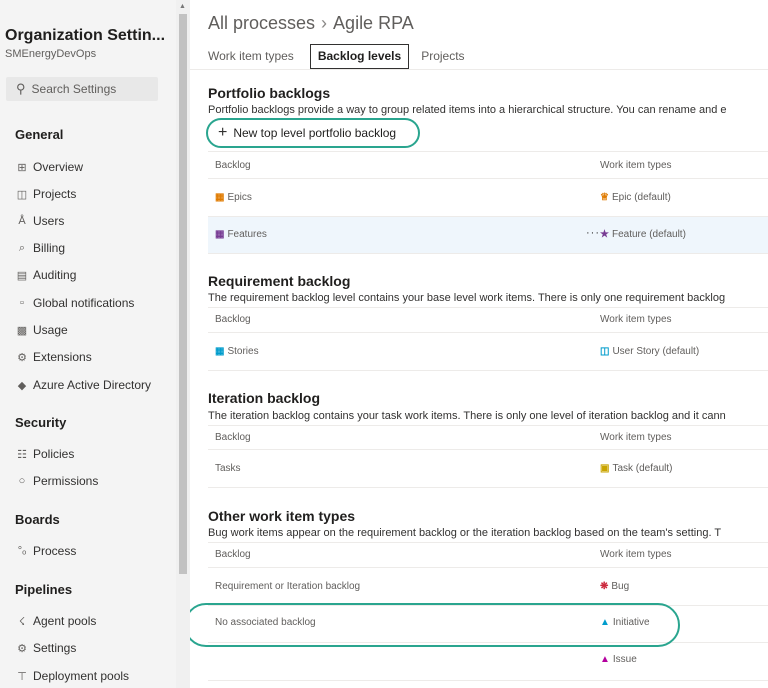 Image resolution: width=768 pixels, height=688 pixels. I want to click on sidebar-item-label: Extensions, so click(62, 357).